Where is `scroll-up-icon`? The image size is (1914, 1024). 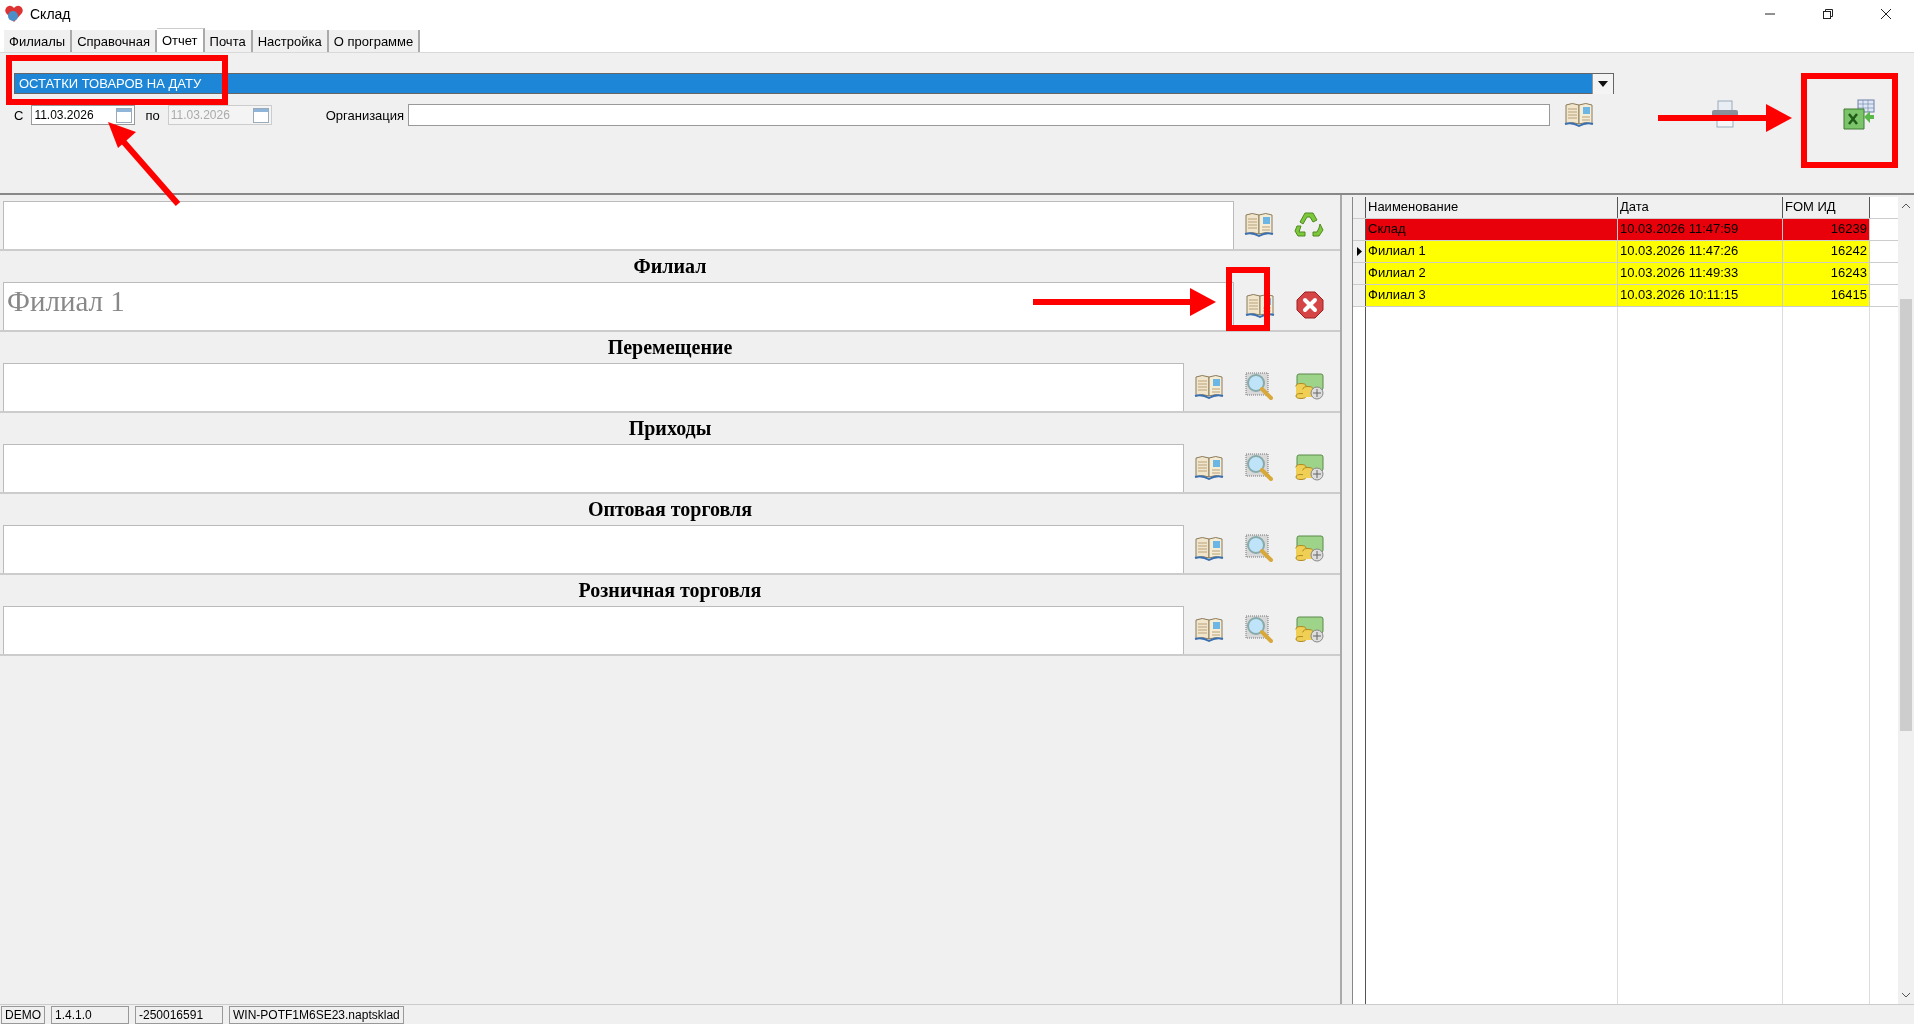 scroll-up-icon is located at coordinates (1906, 206).